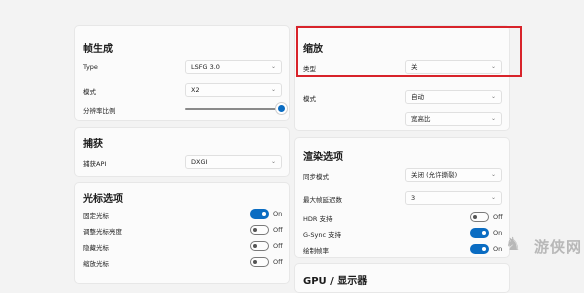  I want to click on type-dropdown-value: LSFG 3.0, so click(205, 67).